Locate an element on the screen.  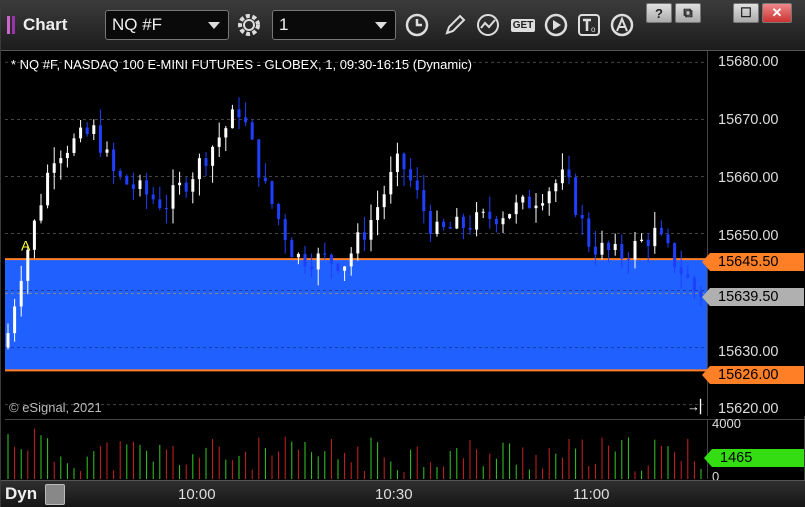
volume-last-value: 1465 is located at coordinates (736, 458).